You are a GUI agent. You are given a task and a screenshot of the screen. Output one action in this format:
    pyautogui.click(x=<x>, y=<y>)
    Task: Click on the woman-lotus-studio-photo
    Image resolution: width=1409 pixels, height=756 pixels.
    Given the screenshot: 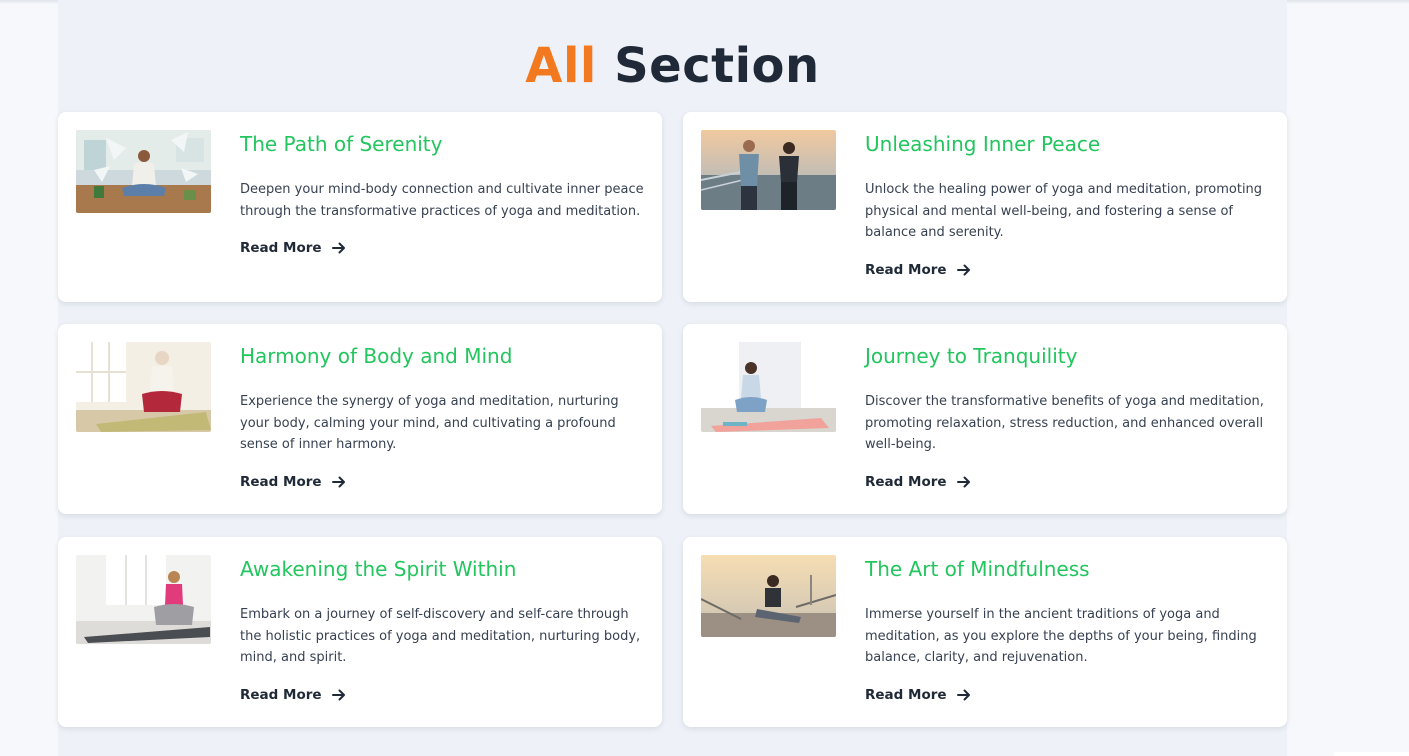 What is the action you would take?
    pyautogui.click(x=143, y=599)
    